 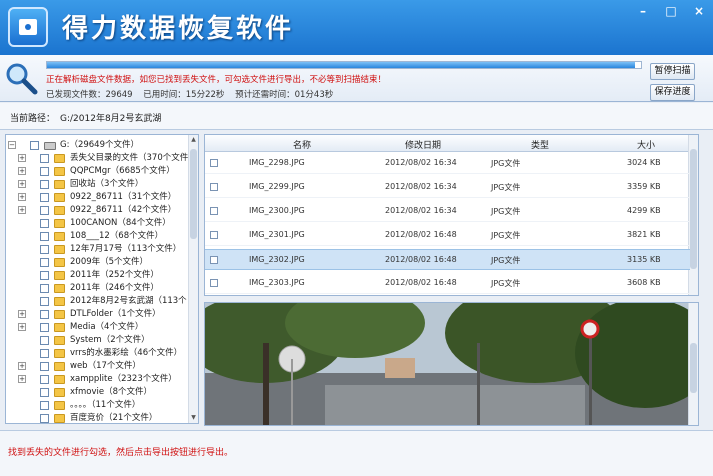 I want to click on column-name: 名称, so click(x=302, y=144).